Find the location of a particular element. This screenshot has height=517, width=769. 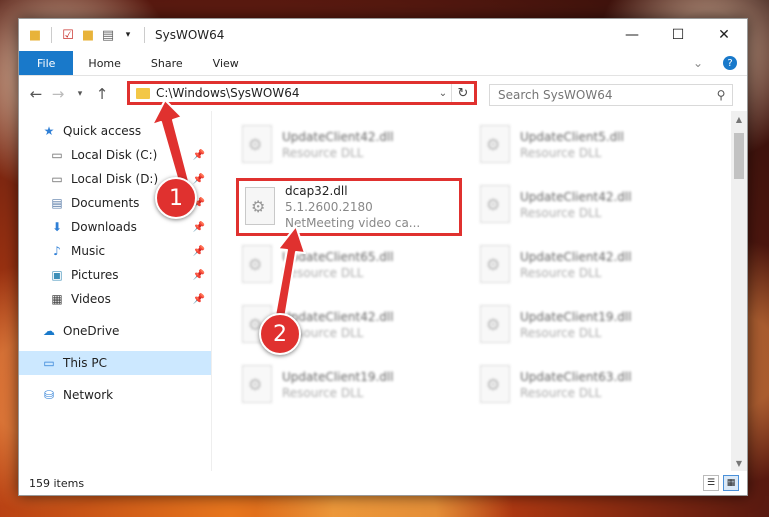

documents-icon: ▤ is located at coordinates (57, 203).